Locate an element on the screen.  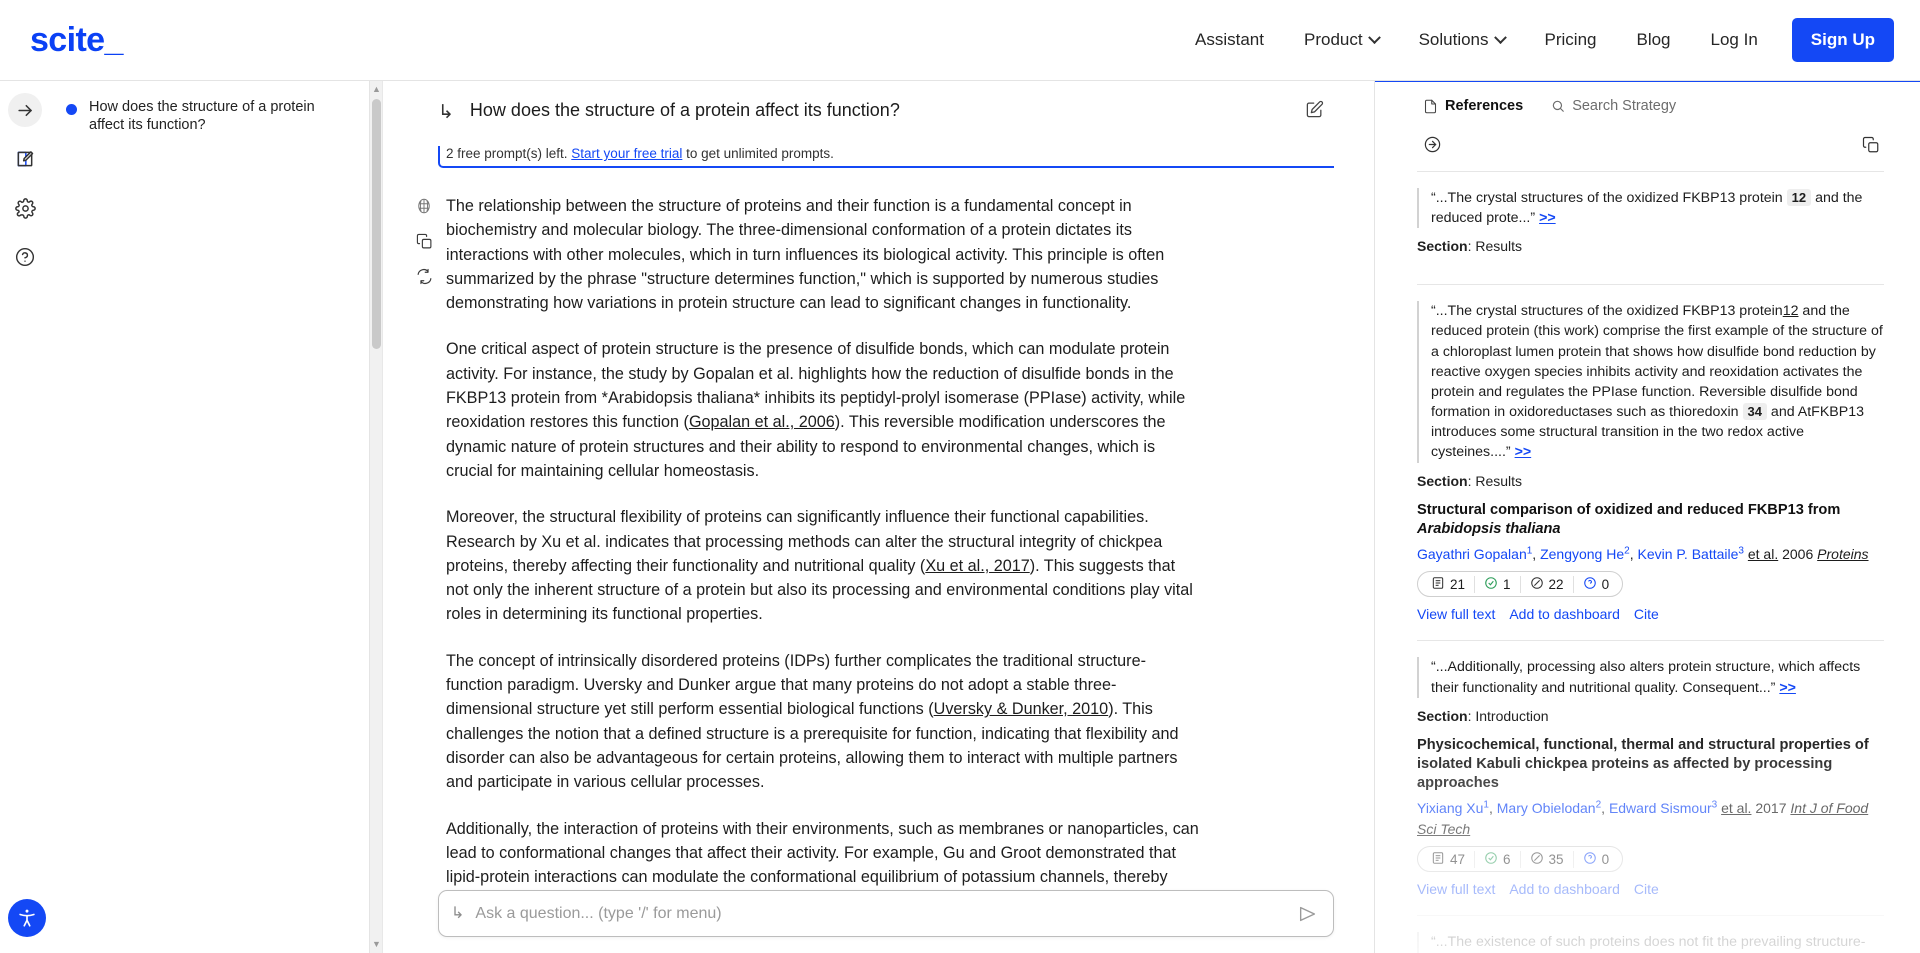
accessibility-button is located at coordinates (27, 918).